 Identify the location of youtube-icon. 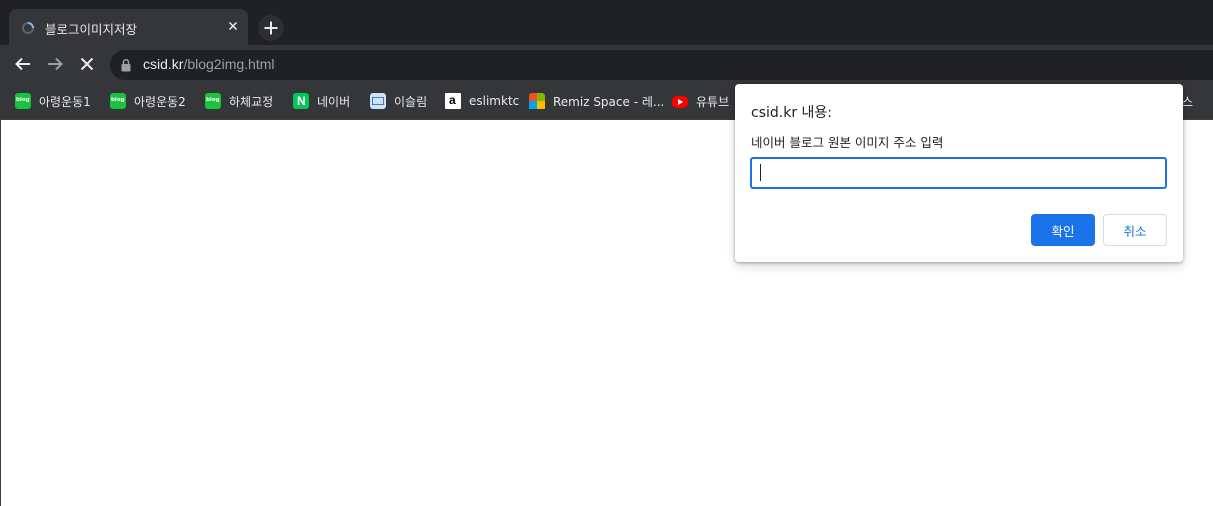
(680, 102).